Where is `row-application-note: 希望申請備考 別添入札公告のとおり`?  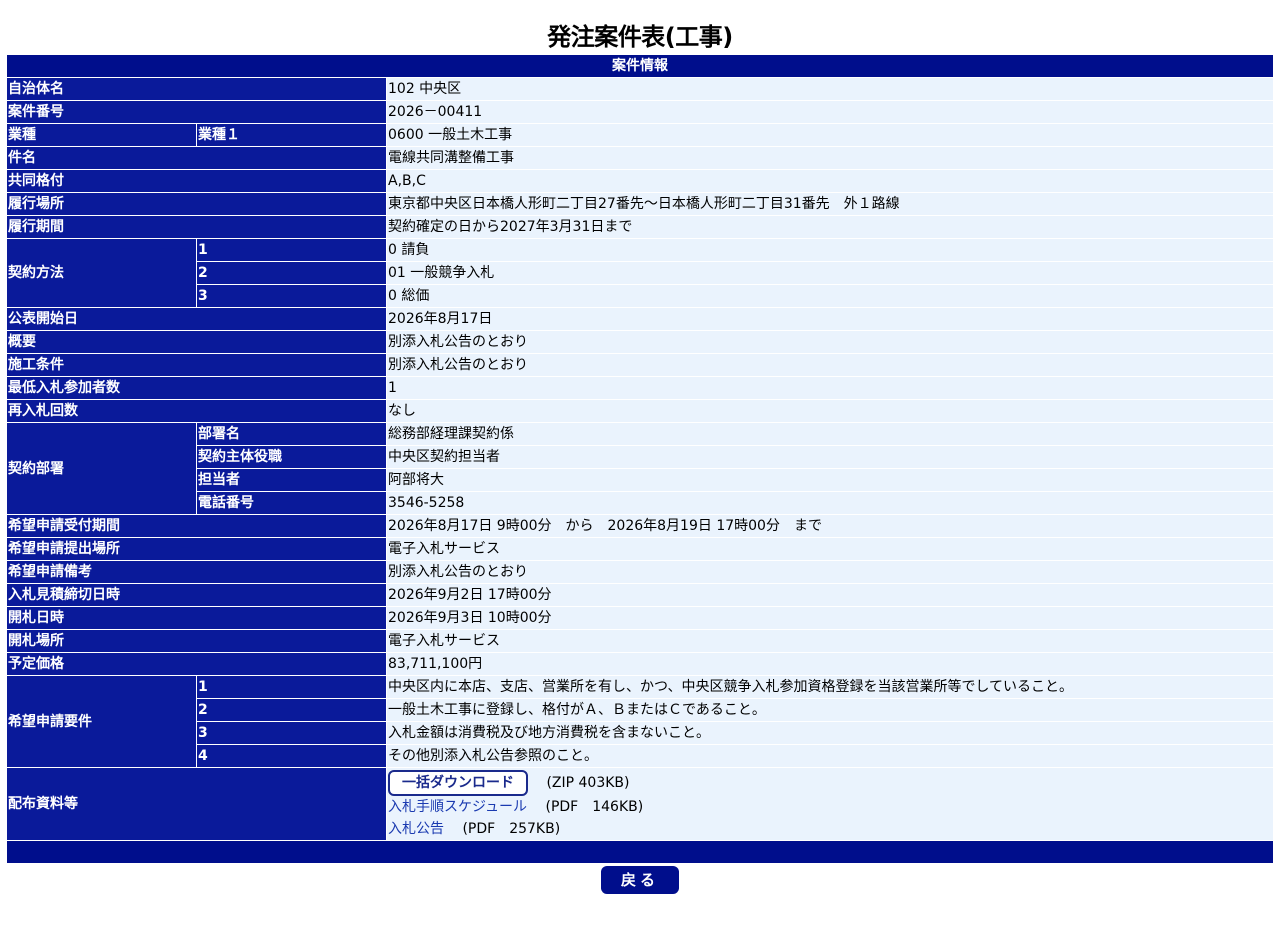
row-application-note: 希望申請備考 別添入札公告のとおり is located at coordinates (640, 572).